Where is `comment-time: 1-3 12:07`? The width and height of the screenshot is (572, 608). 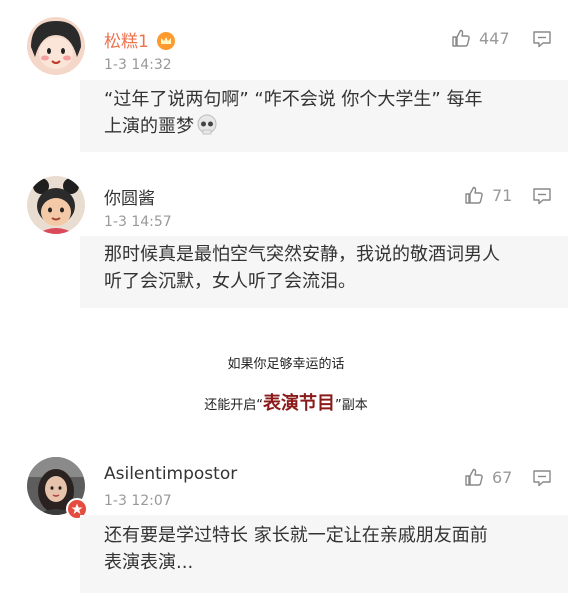
comment-time: 1-3 12:07 is located at coordinates (138, 501).